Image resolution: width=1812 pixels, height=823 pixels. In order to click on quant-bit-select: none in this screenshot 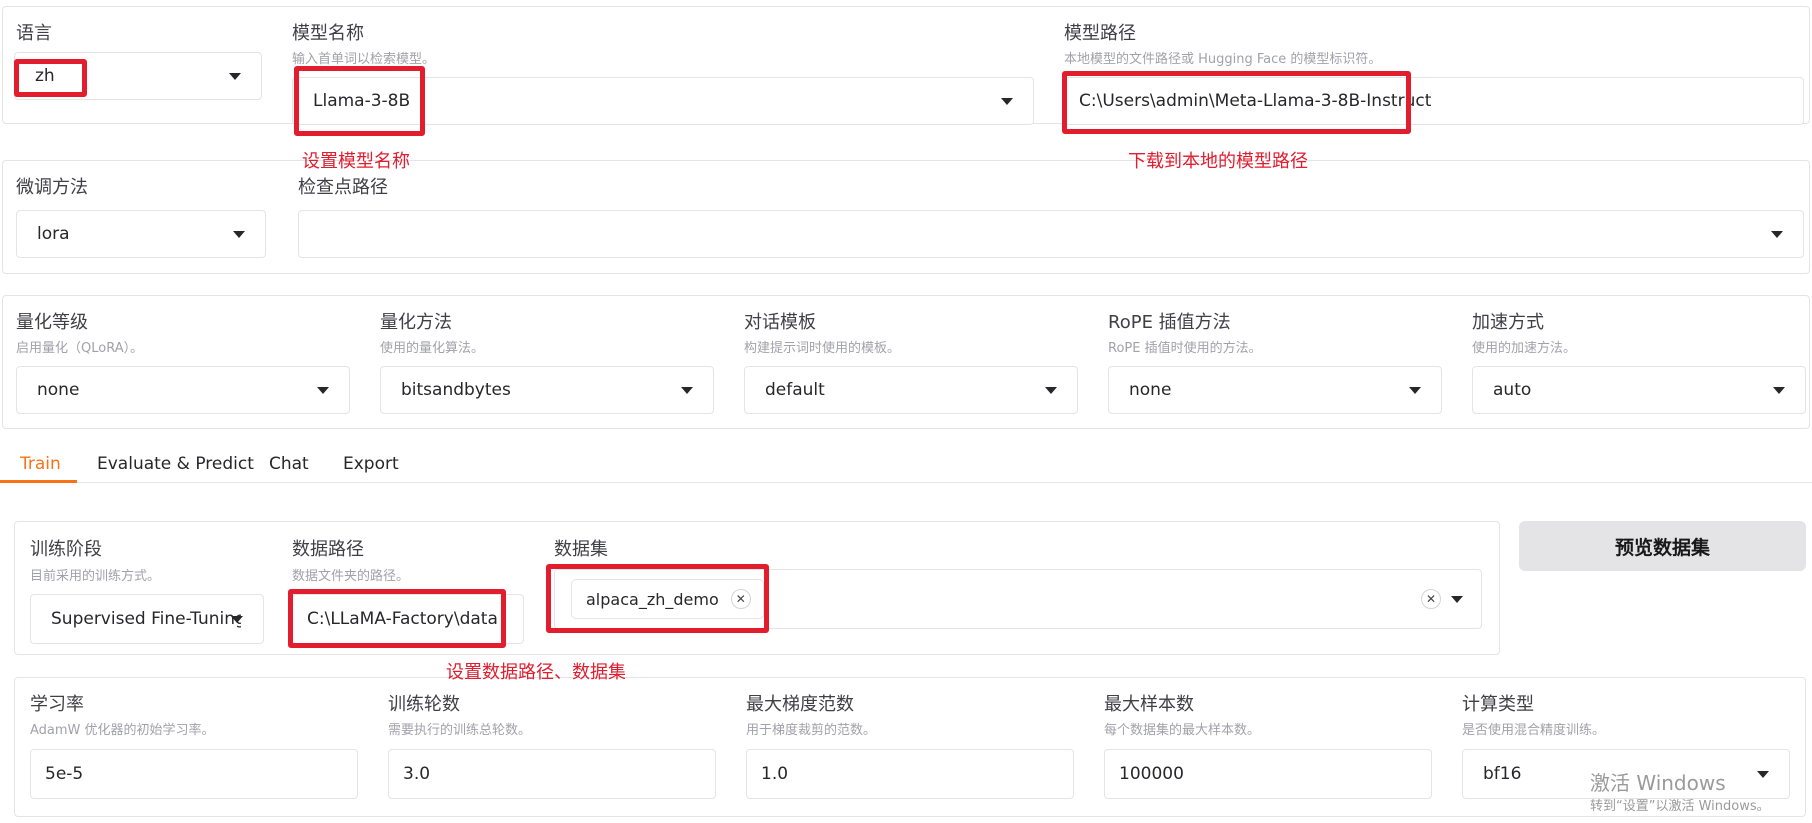, I will do `click(183, 390)`.